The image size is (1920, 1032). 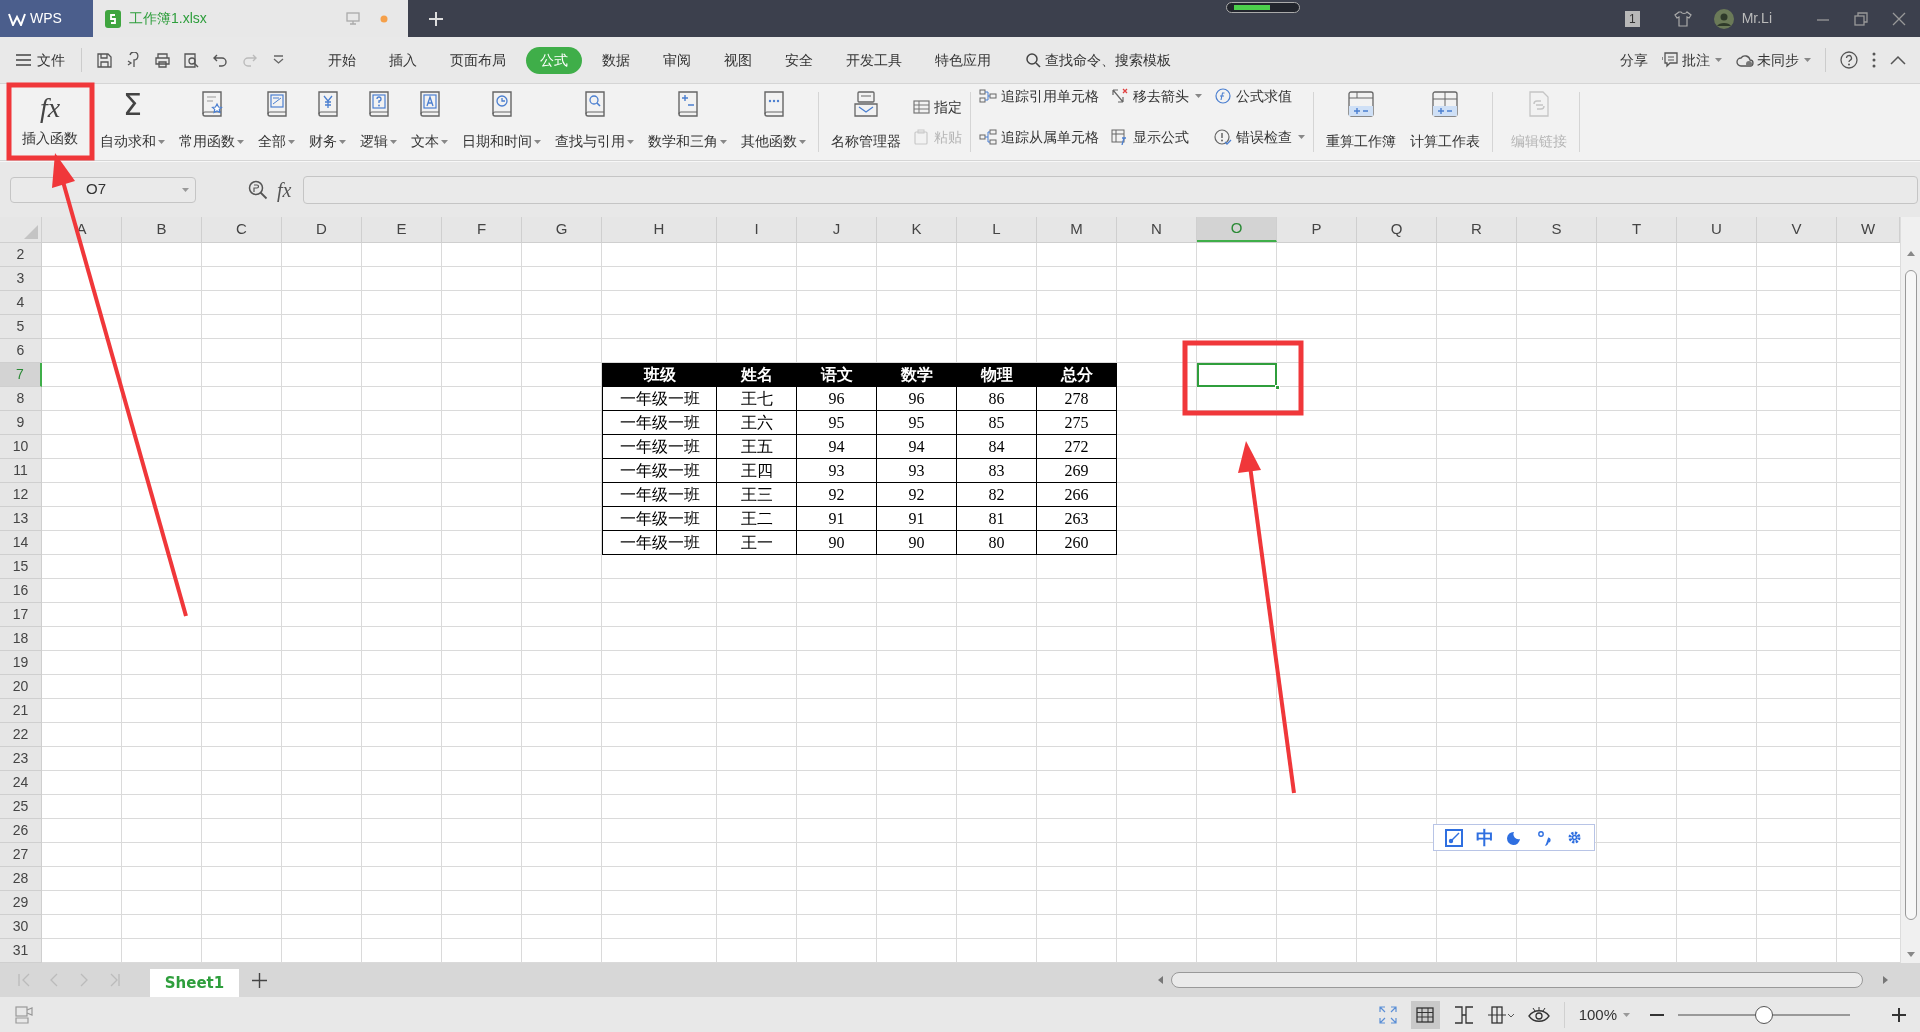 What do you see at coordinates (162, 229) in the screenshot?
I see `column-header: B` at bounding box center [162, 229].